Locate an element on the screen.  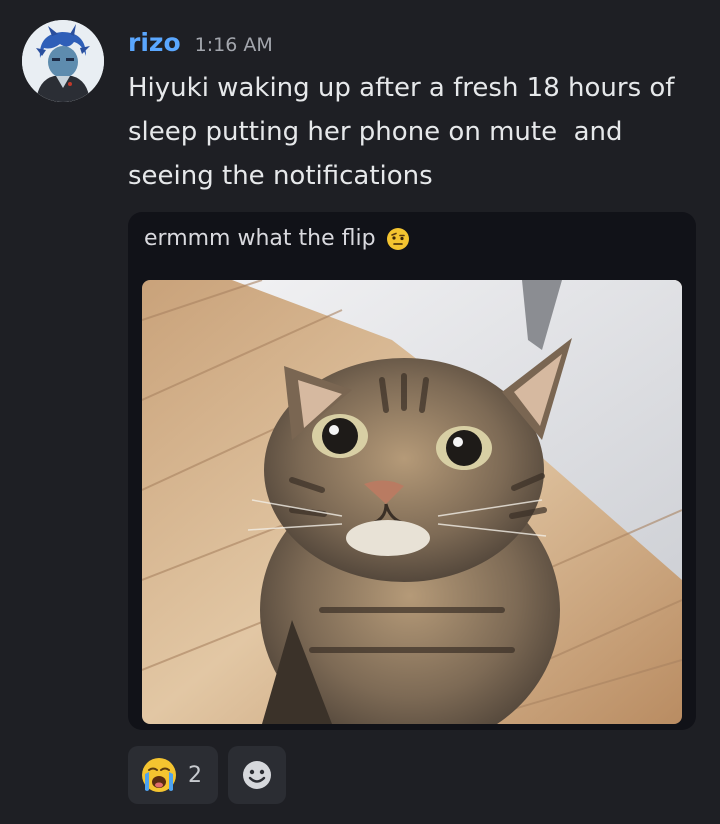
meme-caption-text: ermmm what the flip is located at coordinates (260, 238).